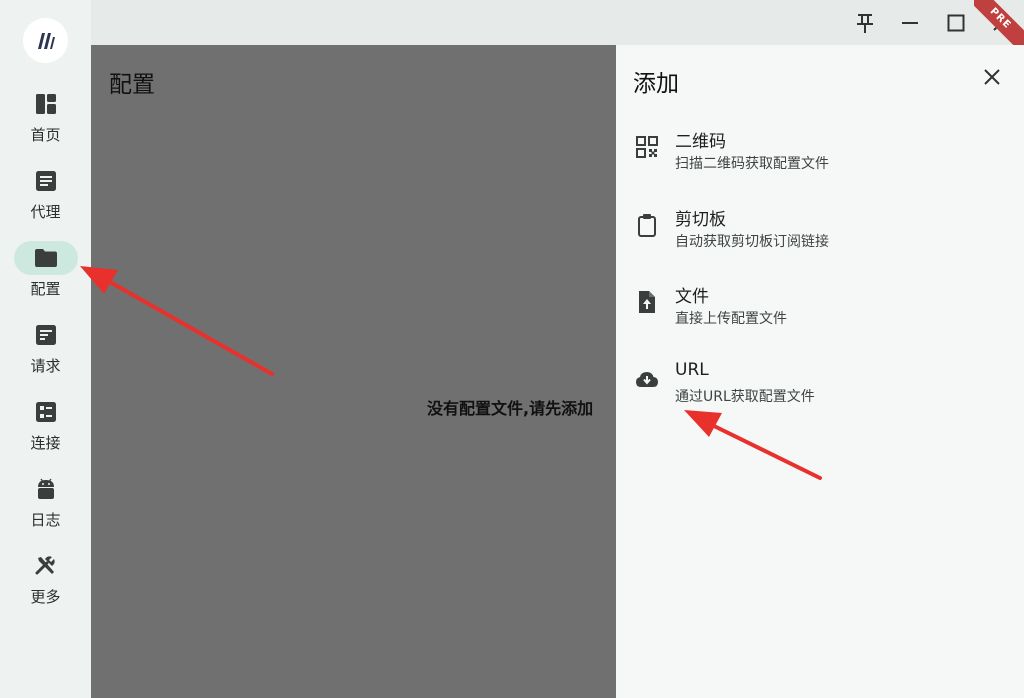 The image size is (1024, 698). I want to click on sidebar-item-dashboard: 首页, so click(45, 122).